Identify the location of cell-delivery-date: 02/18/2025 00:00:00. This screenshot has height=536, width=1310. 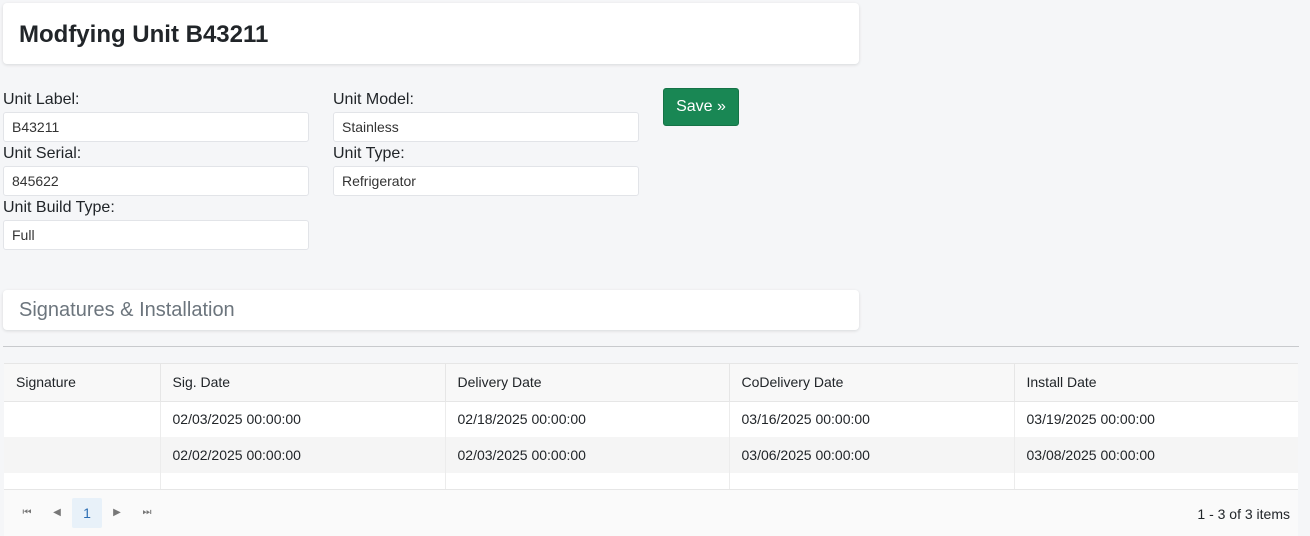
(587, 419).